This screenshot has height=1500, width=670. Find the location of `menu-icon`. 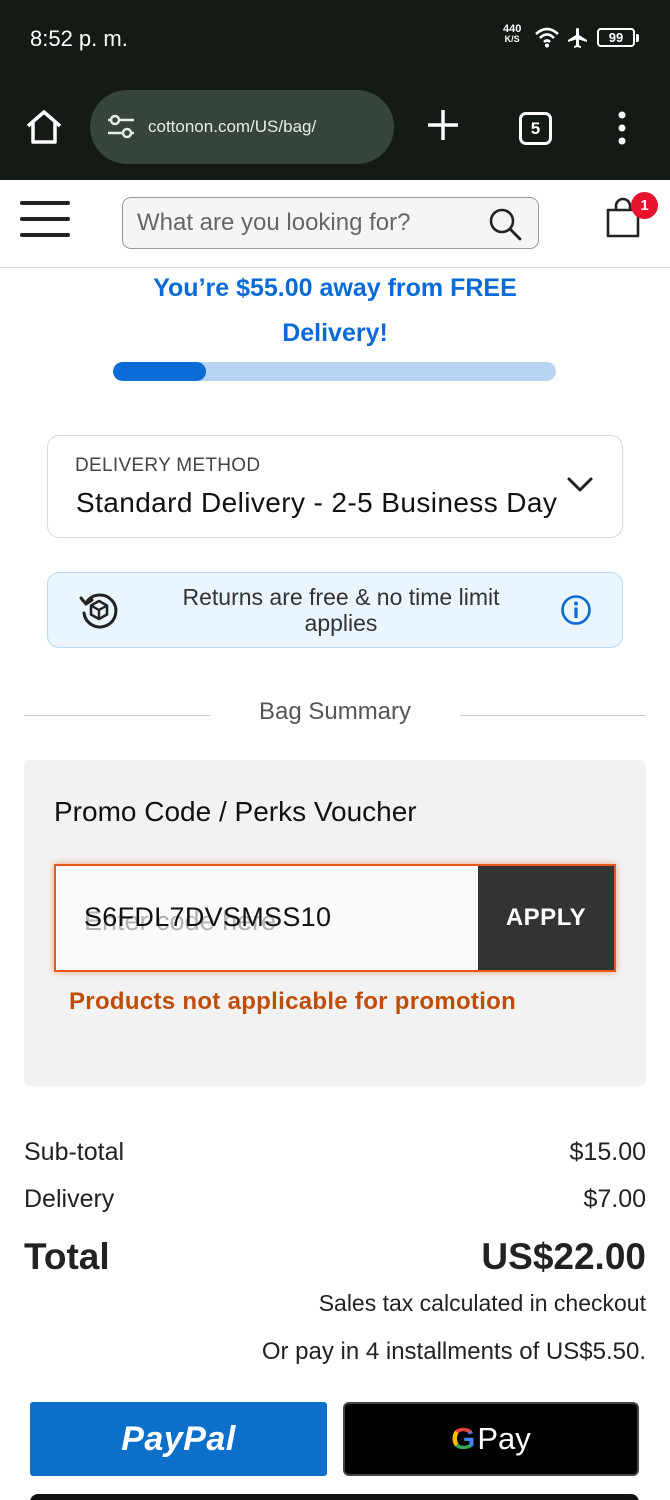

menu-icon is located at coordinates (45, 219).